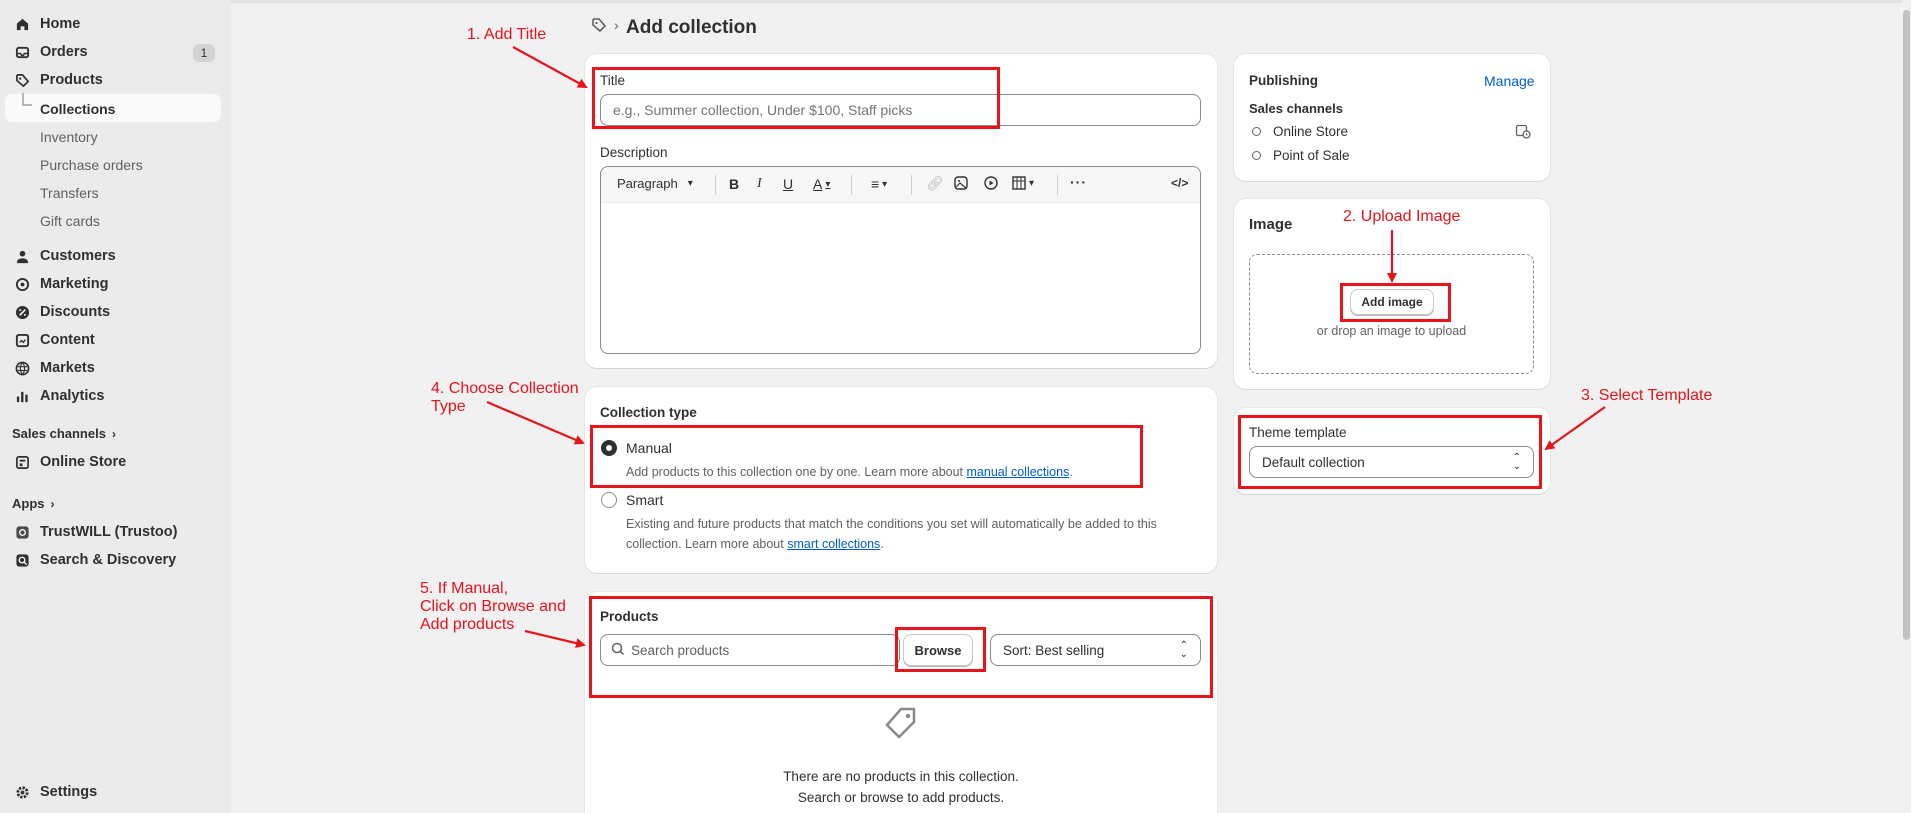 The image size is (1911, 813). I want to click on page-scrollbar, so click(1906, 406).